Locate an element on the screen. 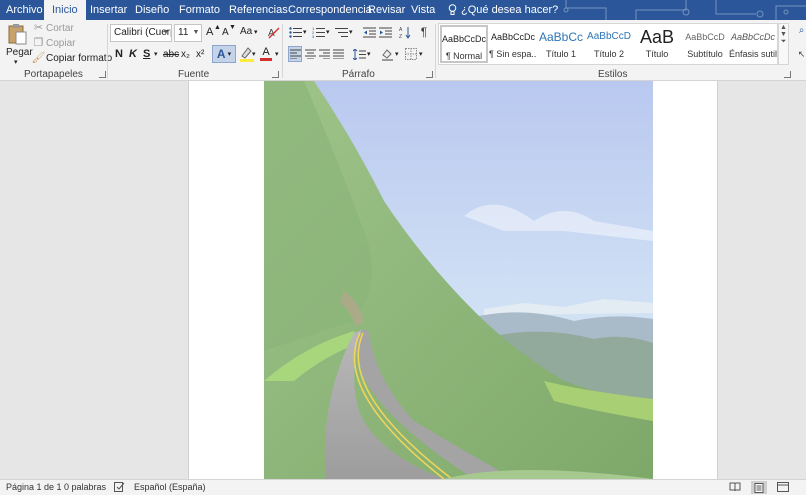 The width and height of the screenshot is (806, 495). tab-diseno: Diseño is located at coordinates (152, 10).